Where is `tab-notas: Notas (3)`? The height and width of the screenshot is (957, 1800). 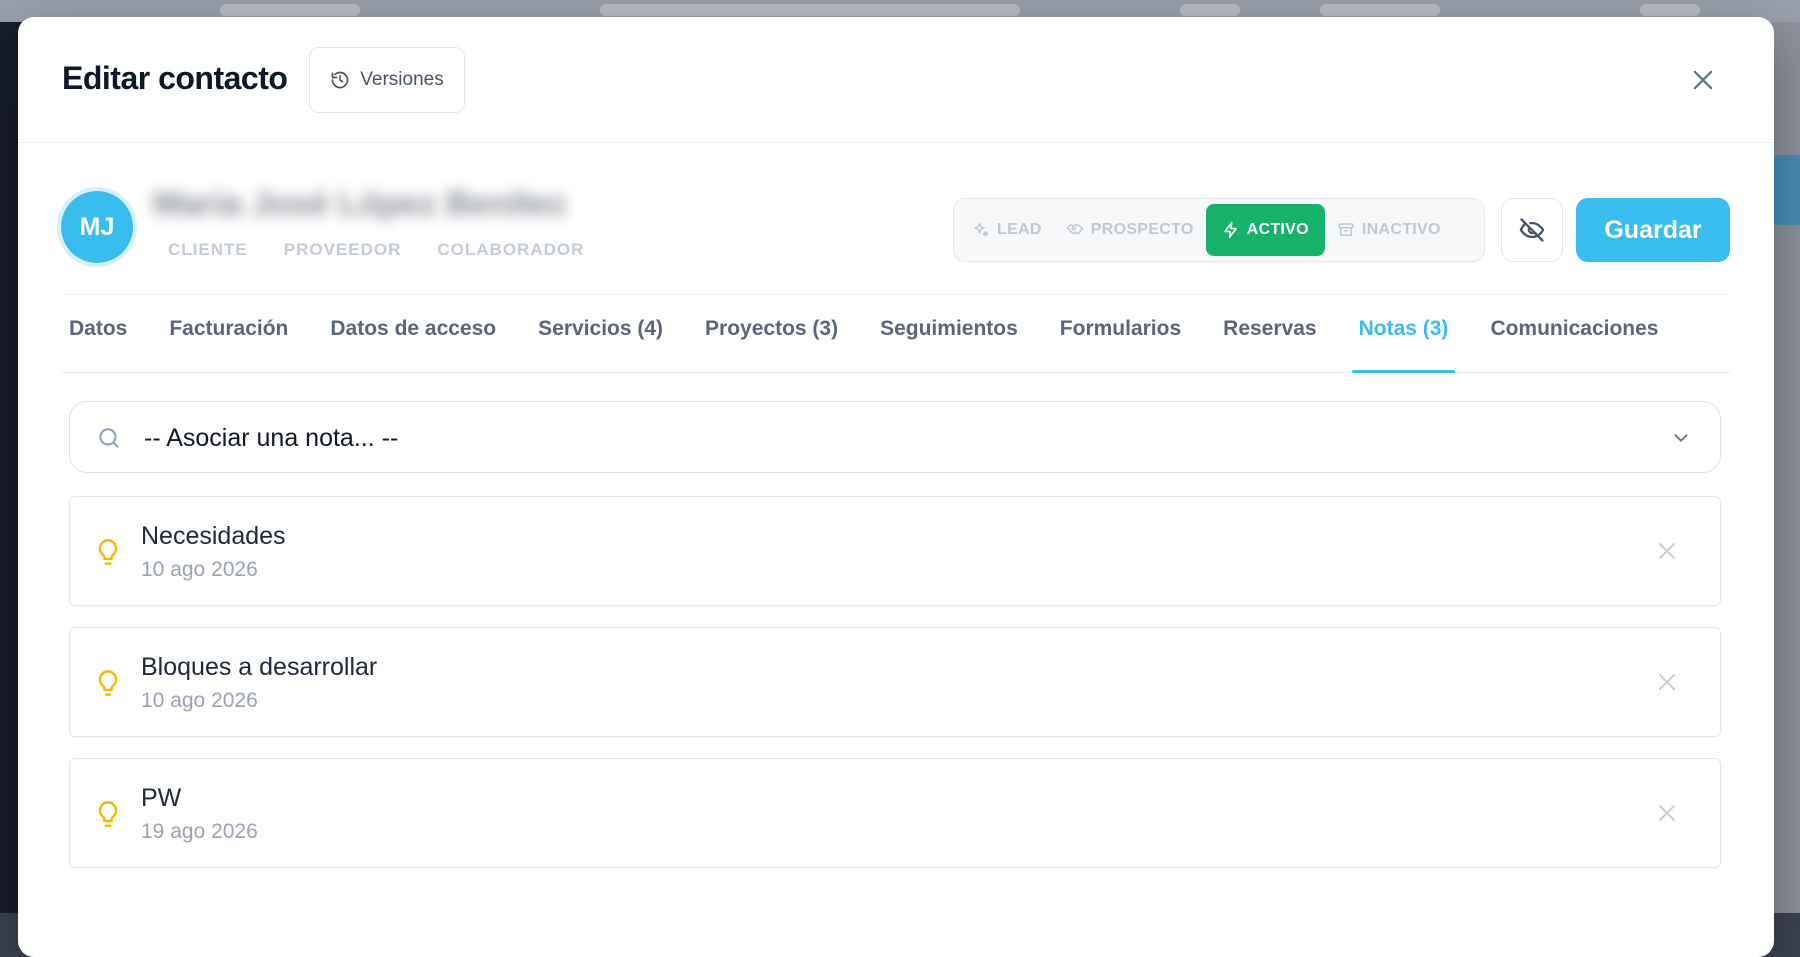 tab-notas: Notas (3) is located at coordinates (1403, 345).